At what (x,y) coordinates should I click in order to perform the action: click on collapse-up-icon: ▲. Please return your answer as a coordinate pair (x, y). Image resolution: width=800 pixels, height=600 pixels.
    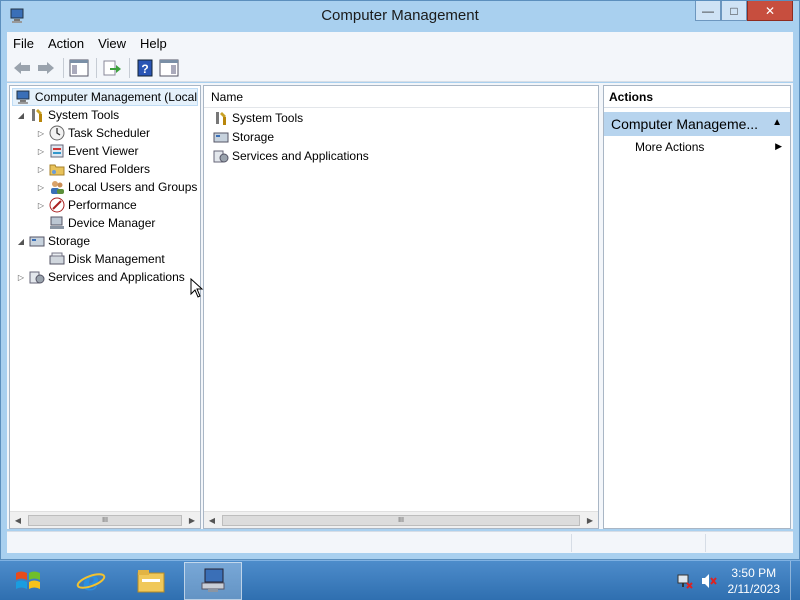
    Looking at the image, I should click on (777, 122).